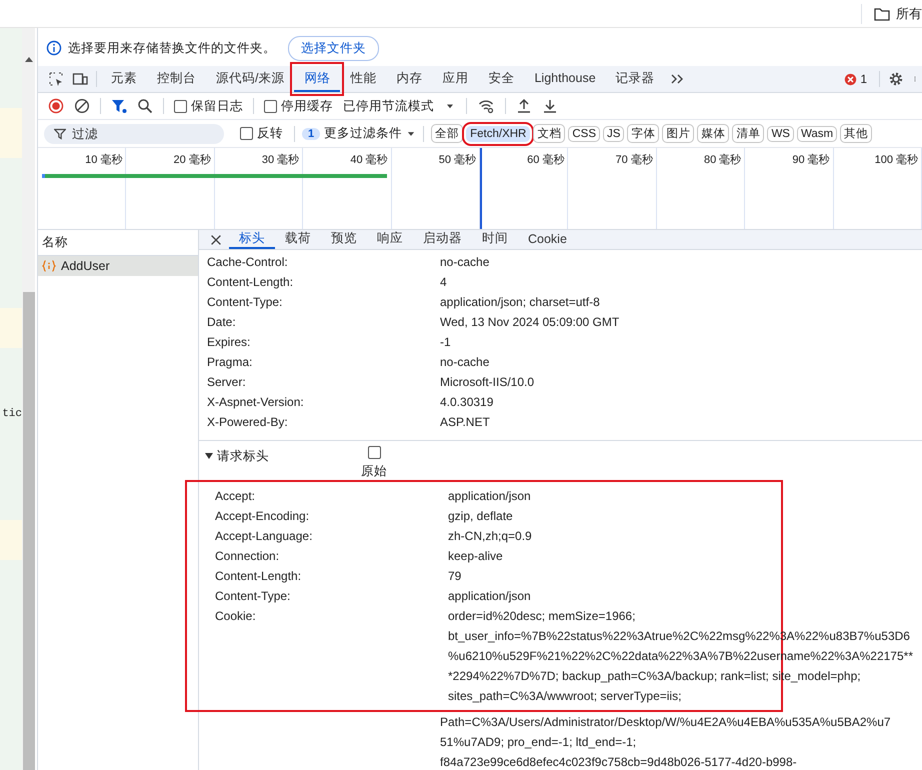 This screenshot has height=770, width=922. Describe the element at coordinates (388, 106) in the screenshot. I see `throttling-dropdown: 已停用节流模式` at that location.